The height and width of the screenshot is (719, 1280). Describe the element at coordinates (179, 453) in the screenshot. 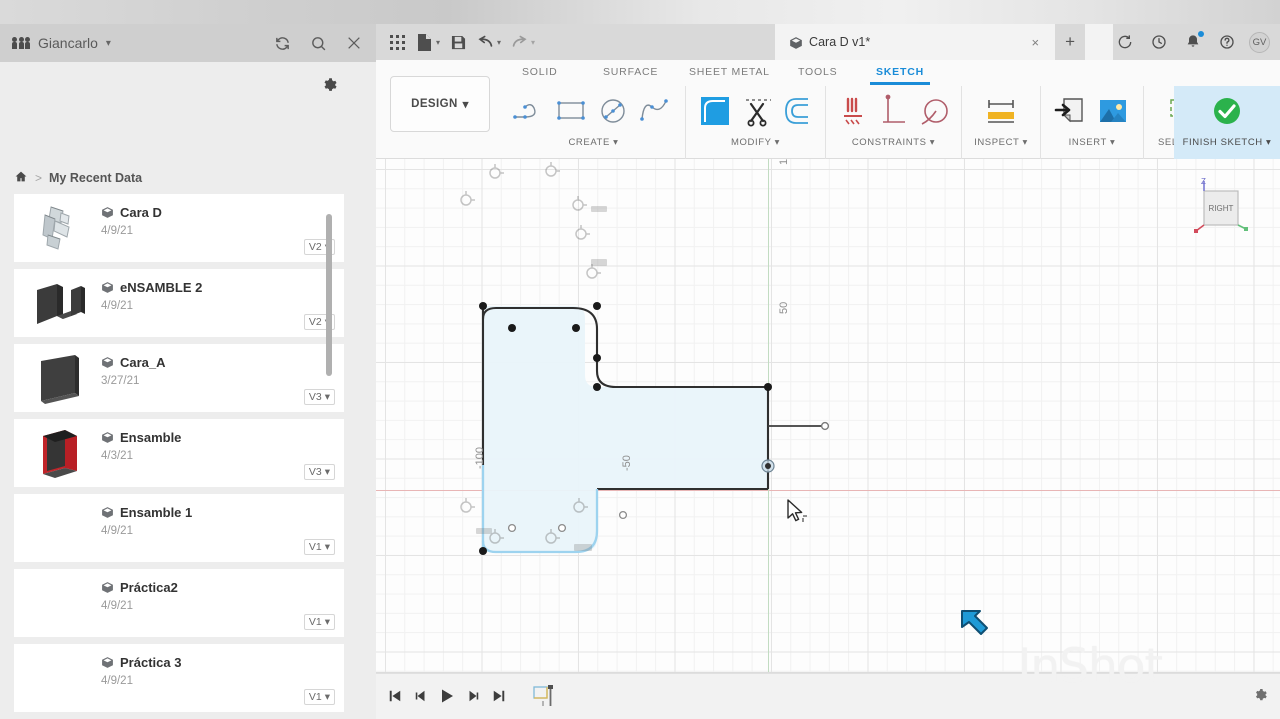

I see `list-item: Ensamble 4/3/21 V3 ▾` at that location.